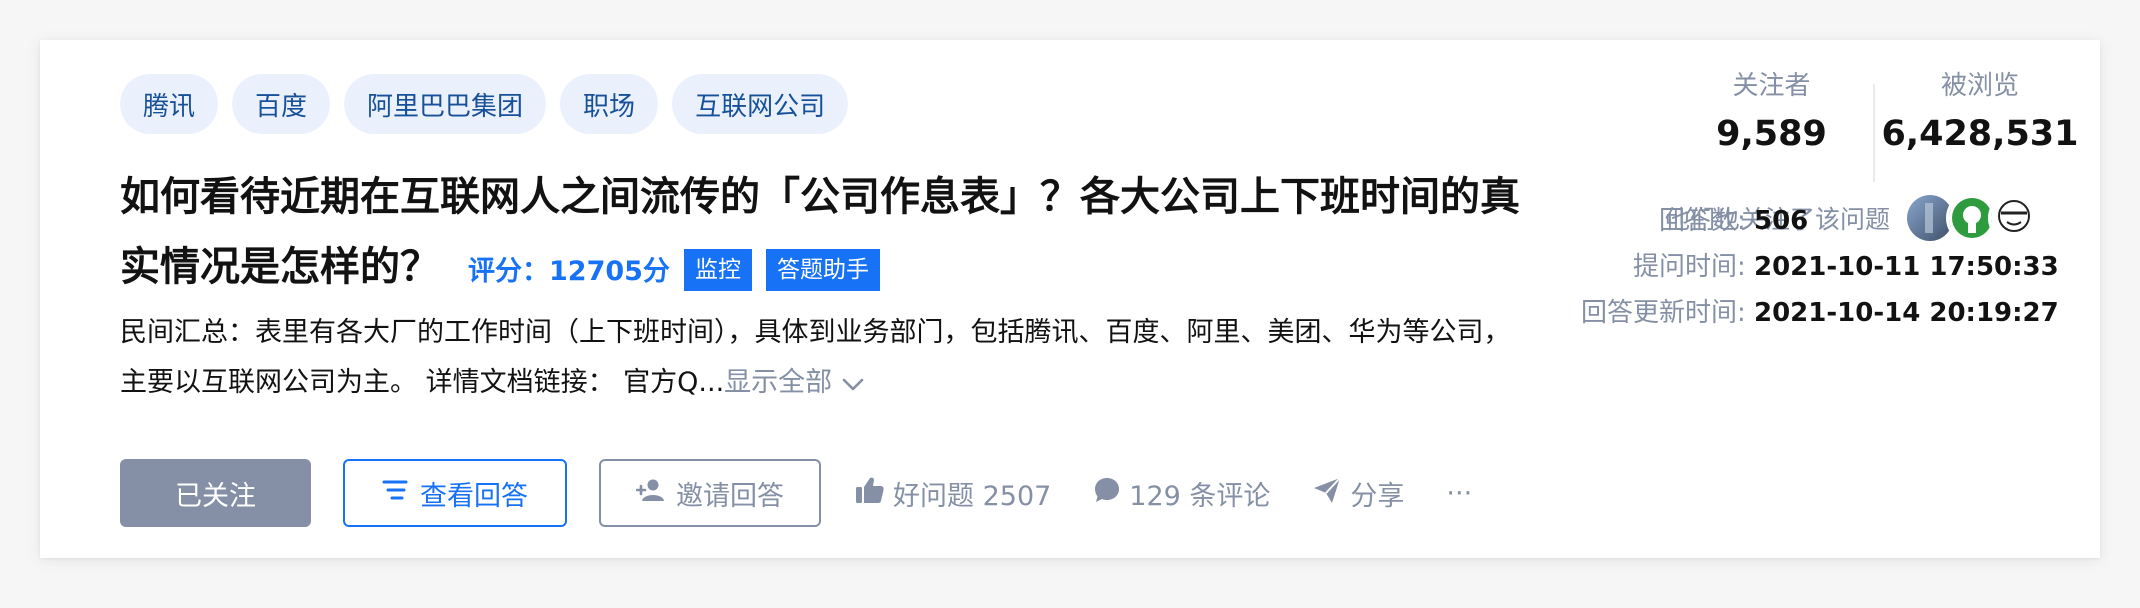  What do you see at coordinates (760, 104) in the screenshot?
I see `topic-tag: 互联网公司` at bounding box center [760, 104].